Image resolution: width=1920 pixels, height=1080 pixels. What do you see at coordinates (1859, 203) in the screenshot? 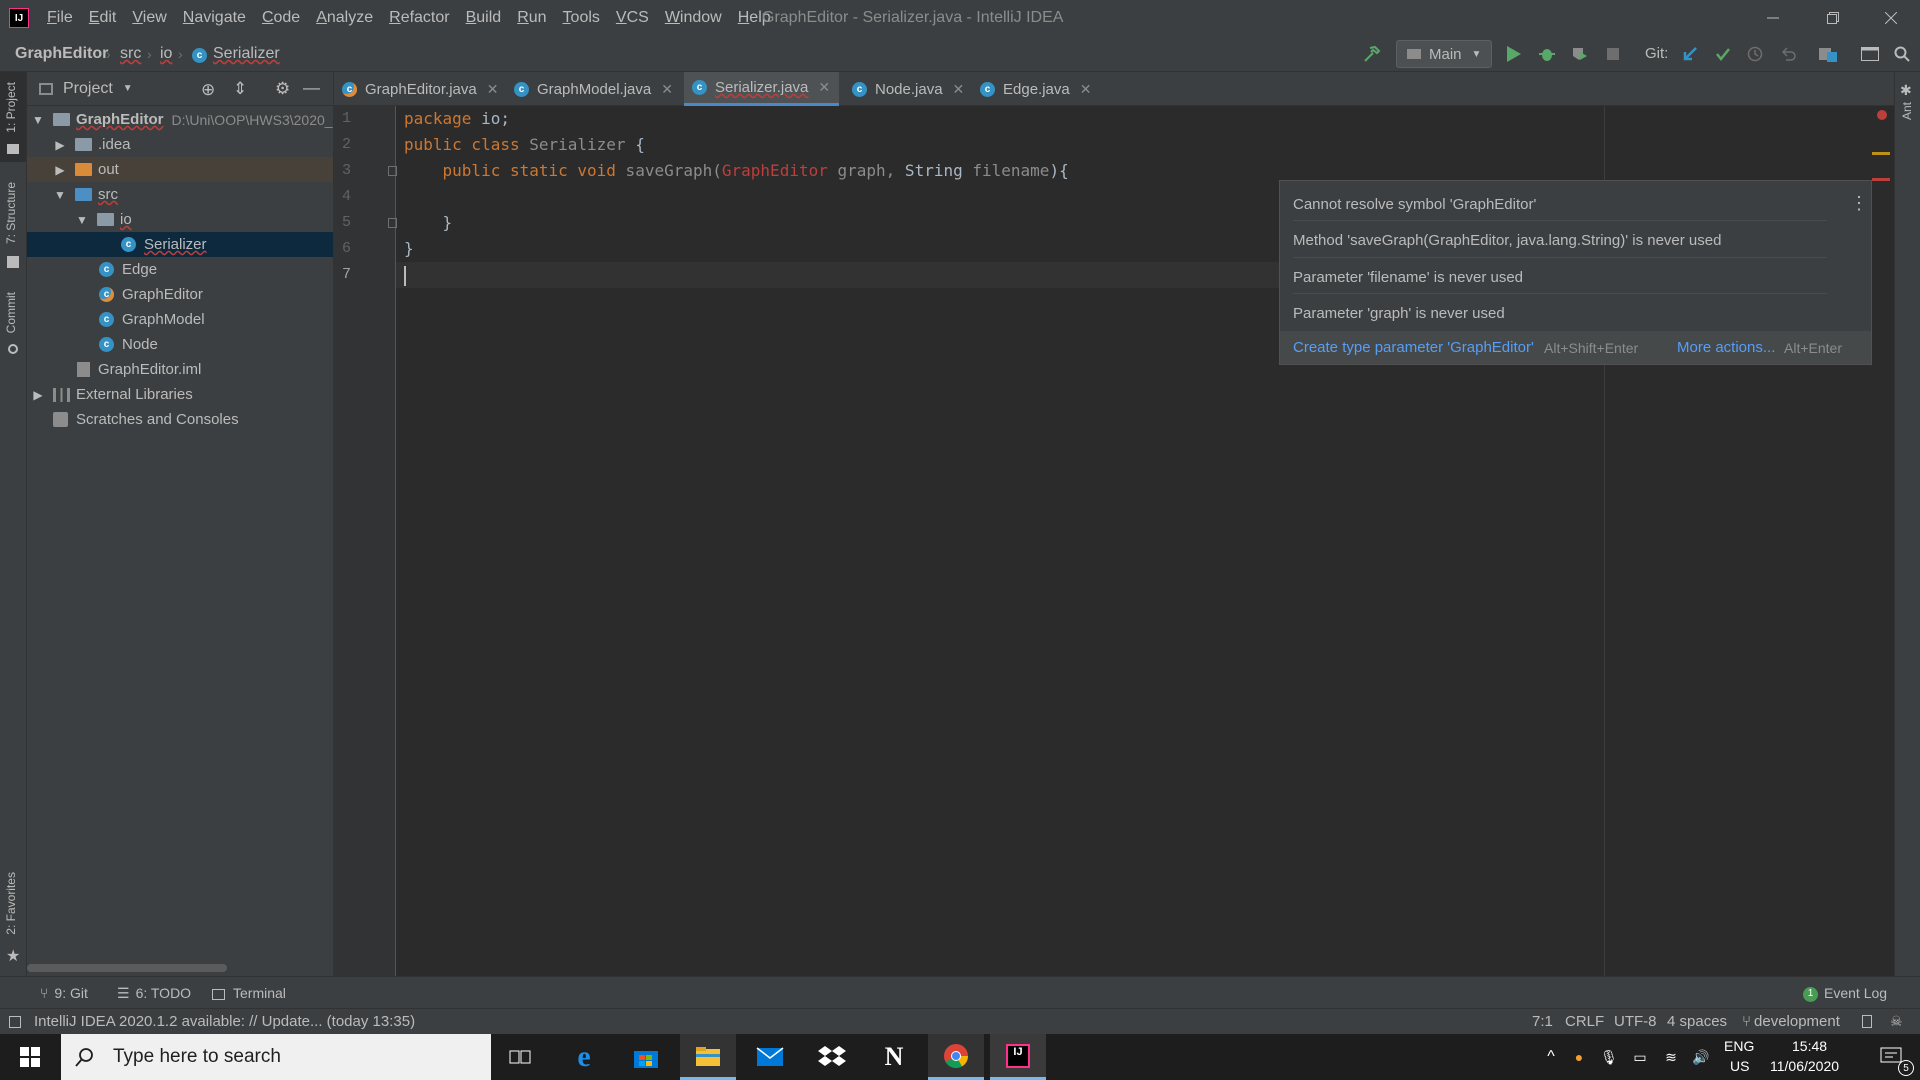
I see `more-options-icon: ⋮` at bounding box center [1859, 203].